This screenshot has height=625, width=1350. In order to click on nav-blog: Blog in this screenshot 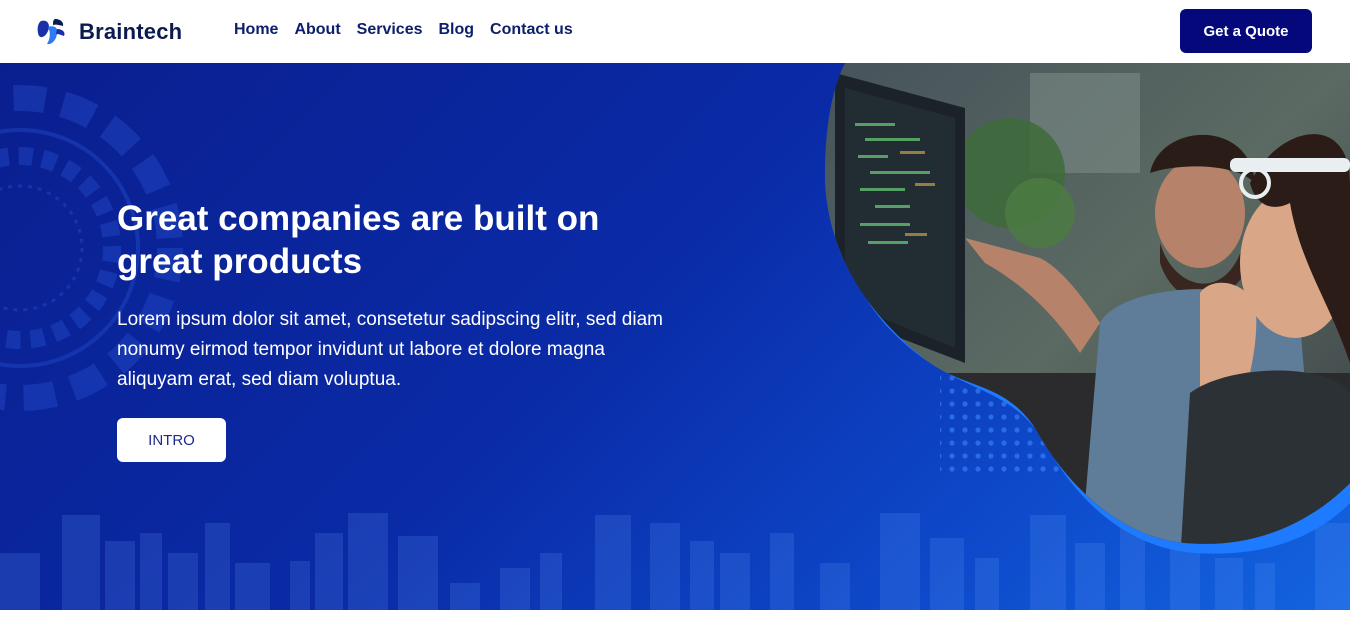, I will do `click(457, 30)`.